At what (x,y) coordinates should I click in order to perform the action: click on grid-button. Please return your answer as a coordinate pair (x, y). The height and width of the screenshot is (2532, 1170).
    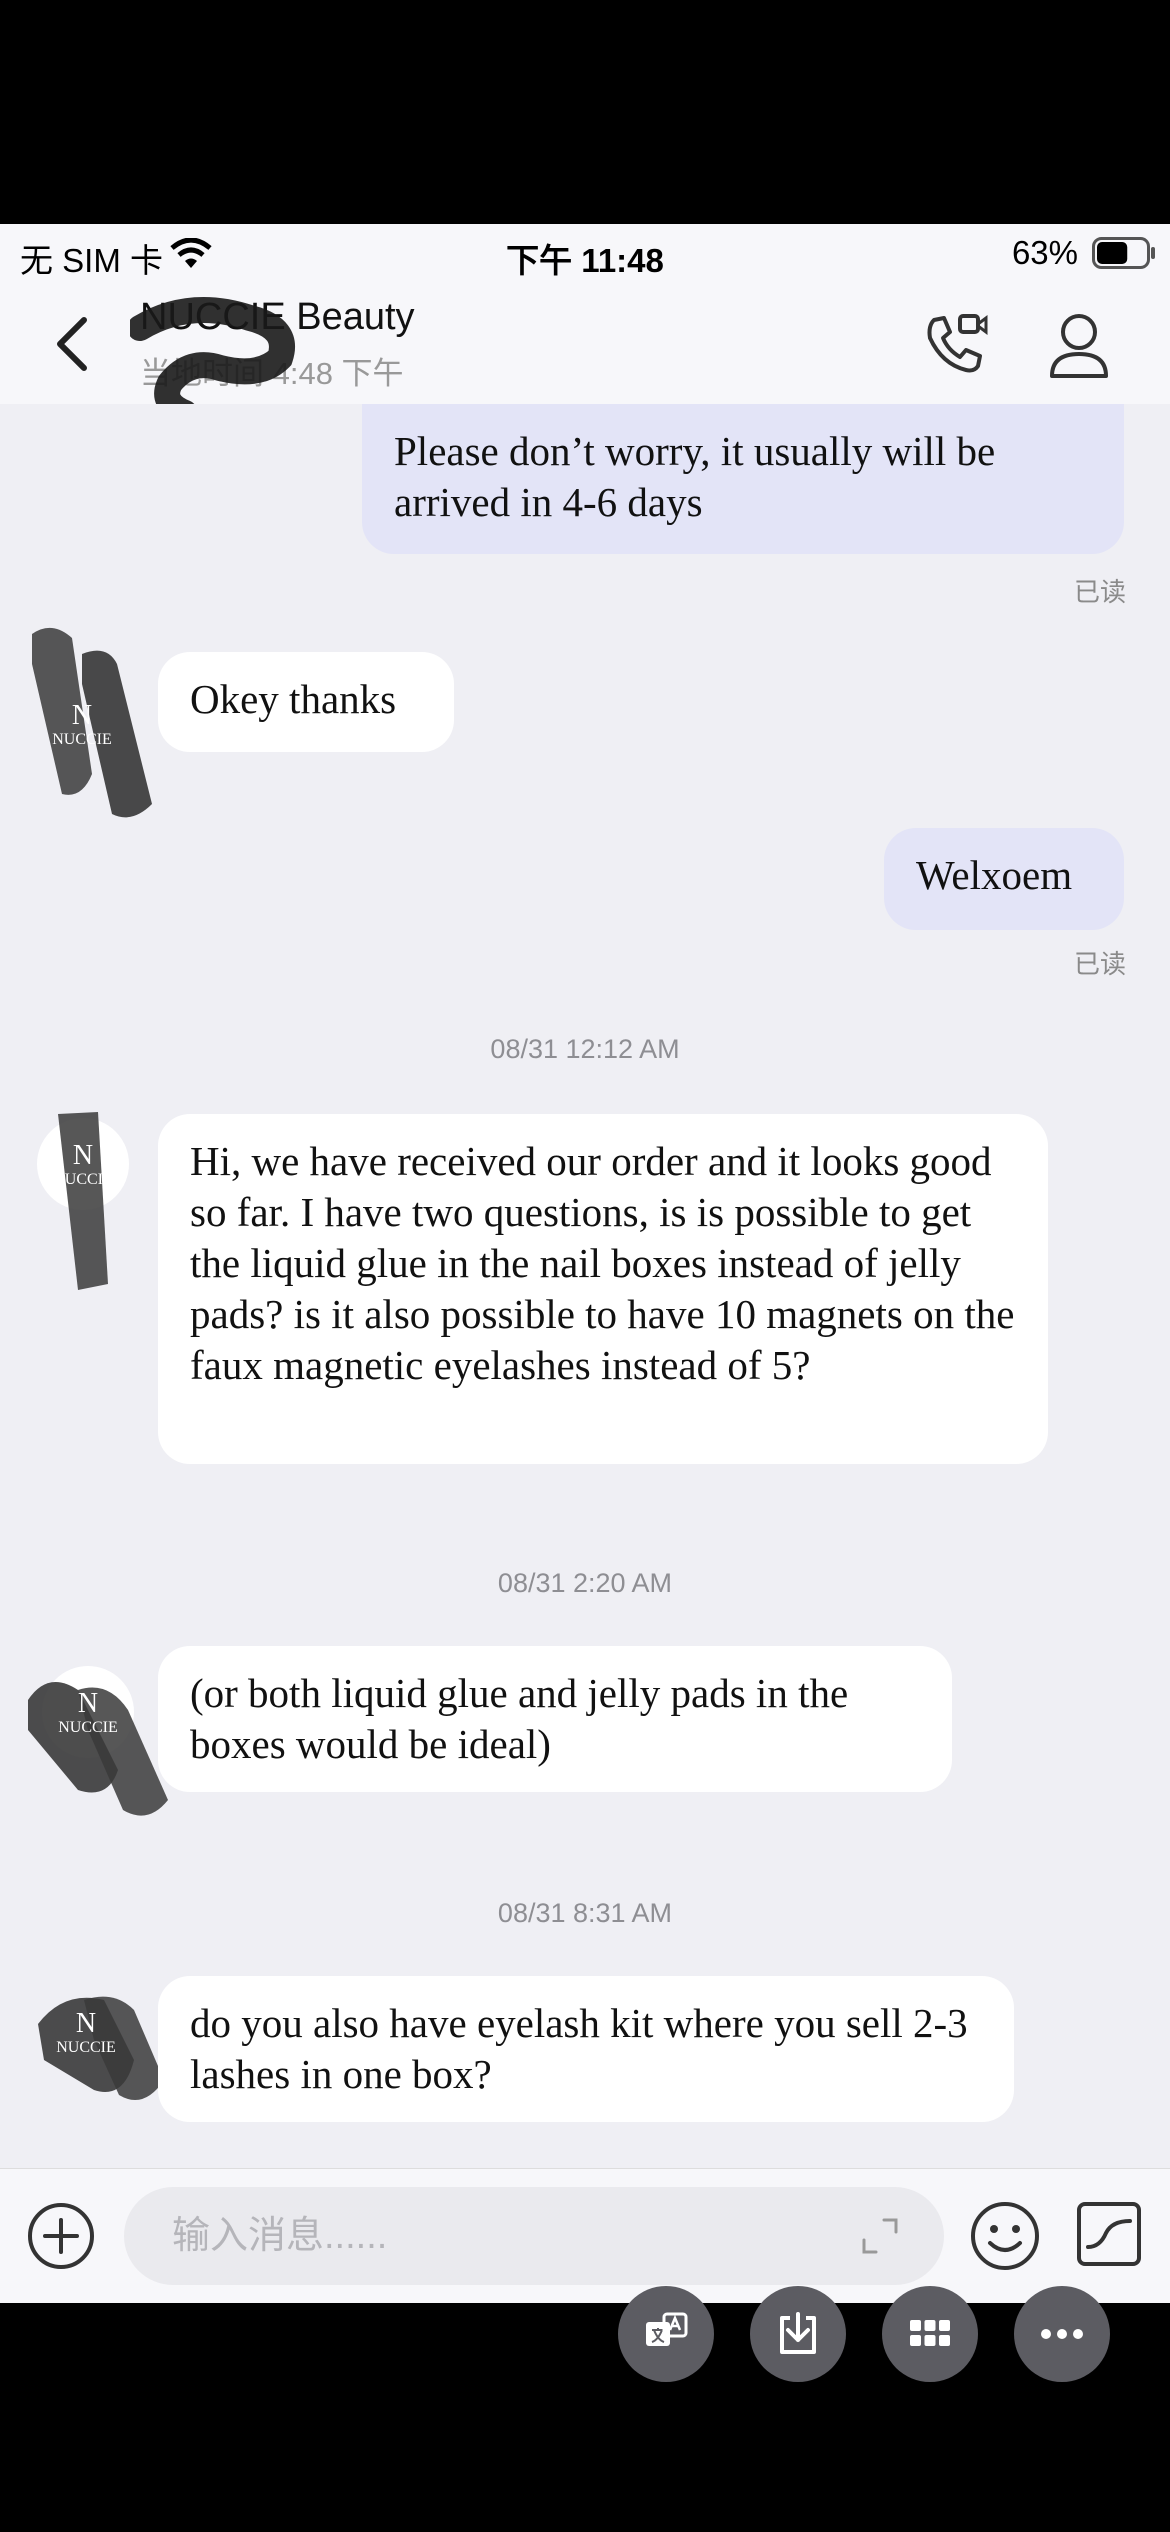
    Looking at the image, I should click on (930, 2334).